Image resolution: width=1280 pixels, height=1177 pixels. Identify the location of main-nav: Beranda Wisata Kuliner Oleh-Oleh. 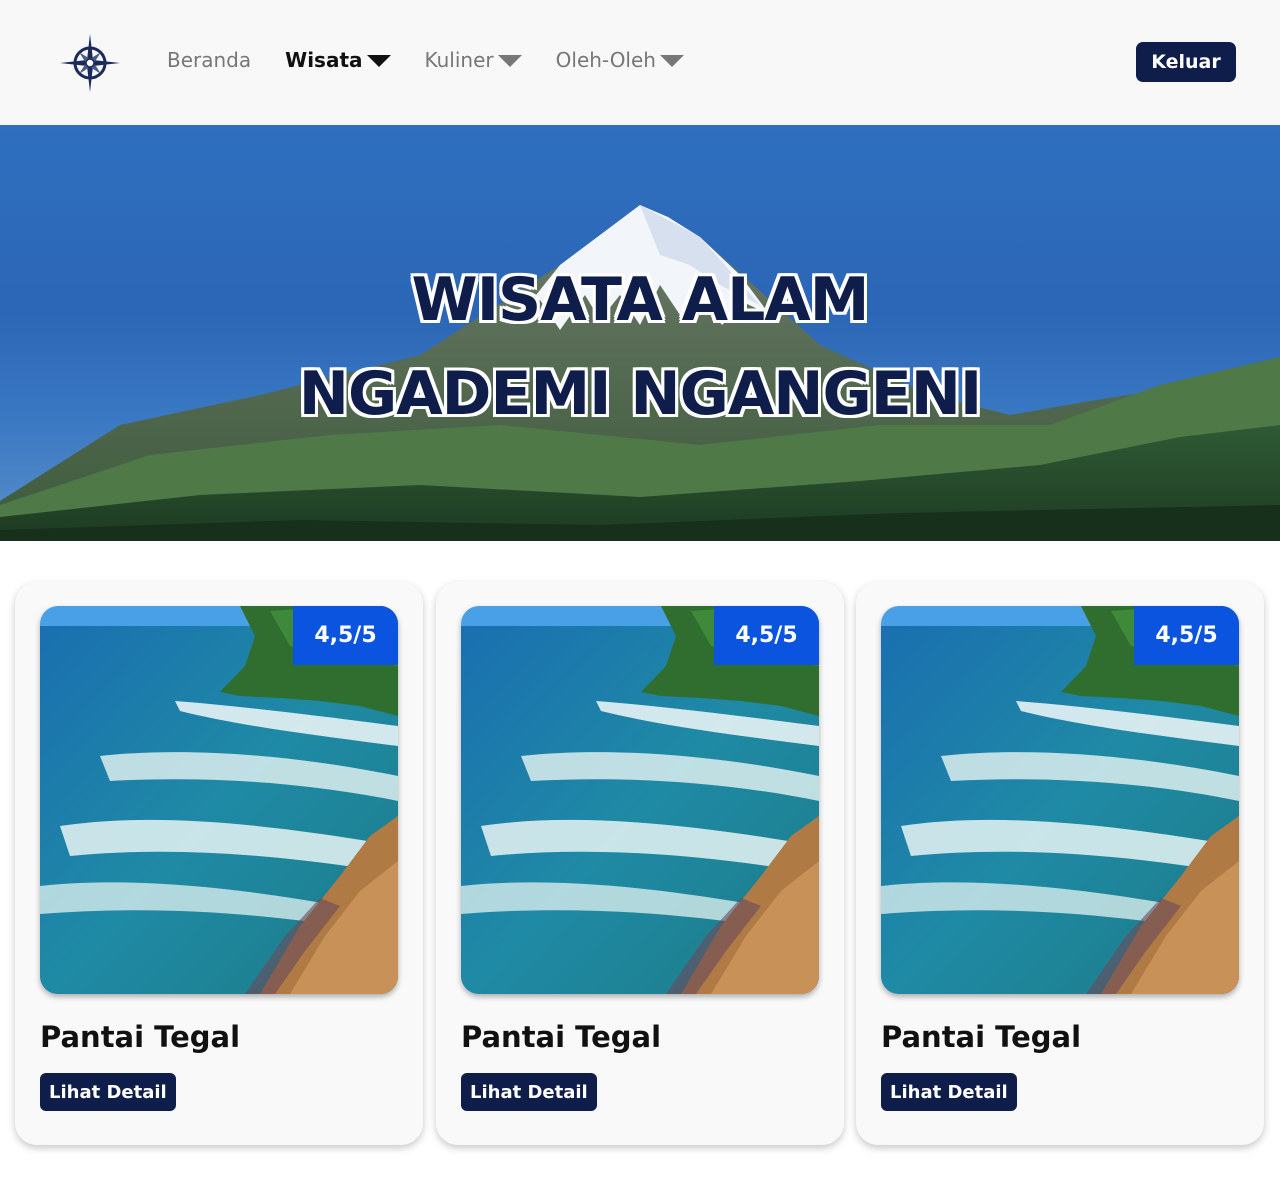
(442, 60).